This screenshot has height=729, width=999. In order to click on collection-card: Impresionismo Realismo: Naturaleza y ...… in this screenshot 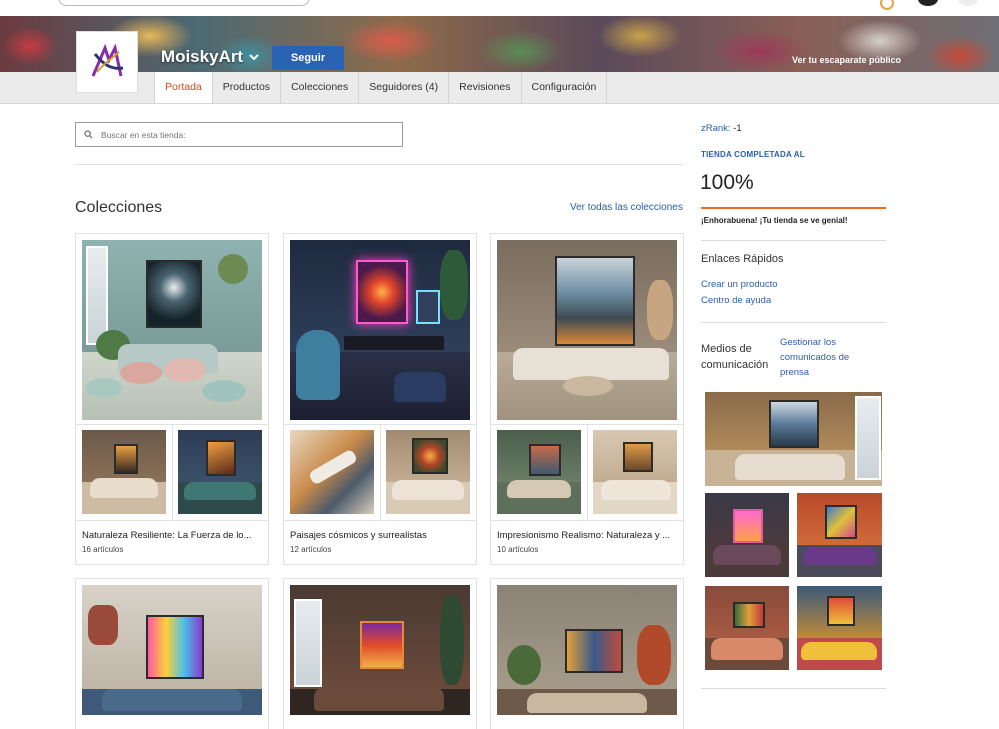, I will do `click(587, 399)`.